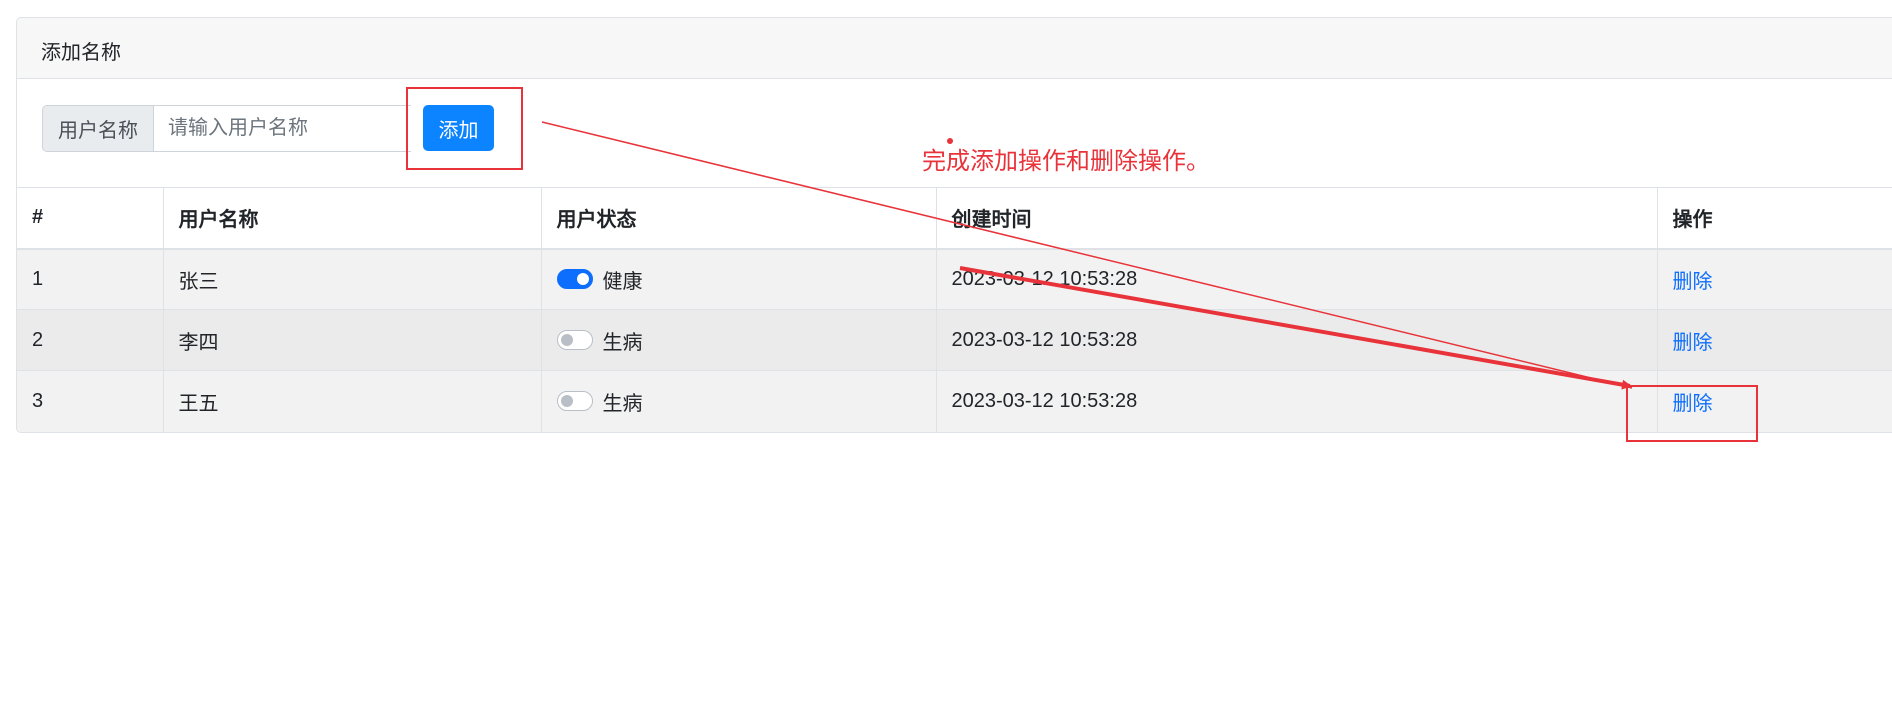  I want to click on column-header-username: 用户名称, so click(351, 218).